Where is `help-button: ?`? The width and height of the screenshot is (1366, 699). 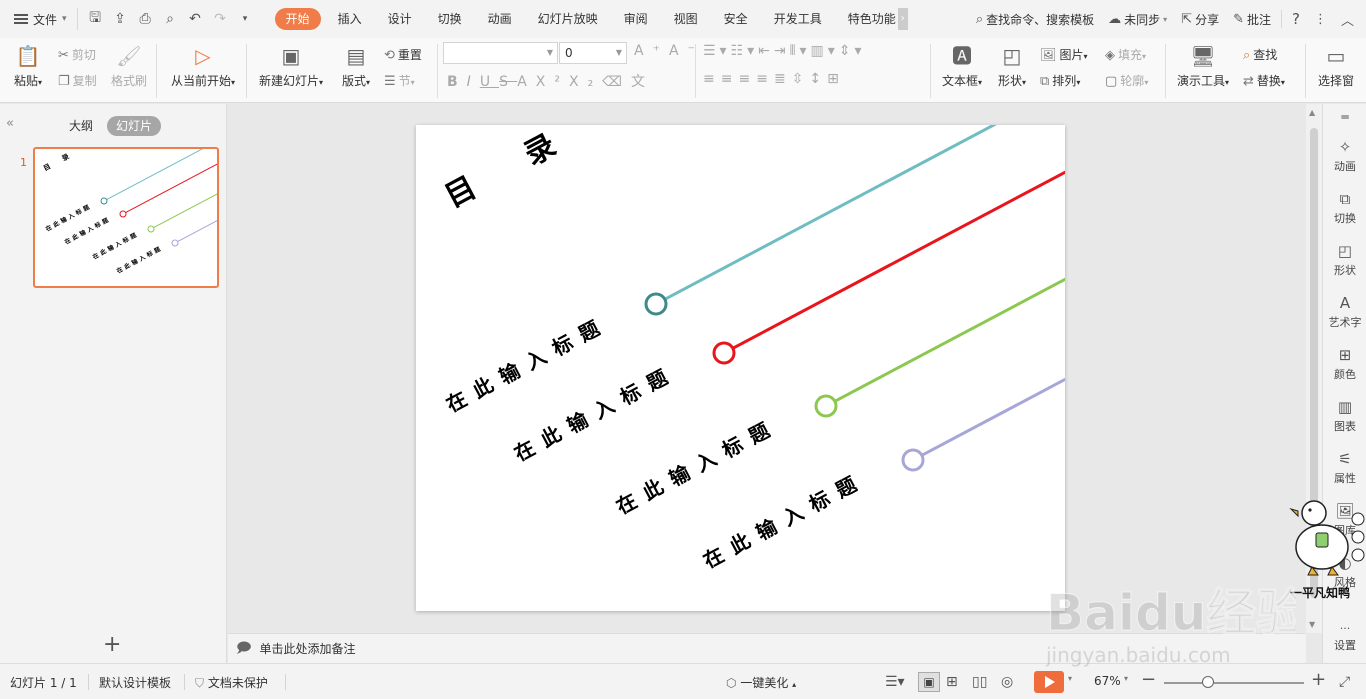
help-button: ? is located at coordinates (1296, 19).